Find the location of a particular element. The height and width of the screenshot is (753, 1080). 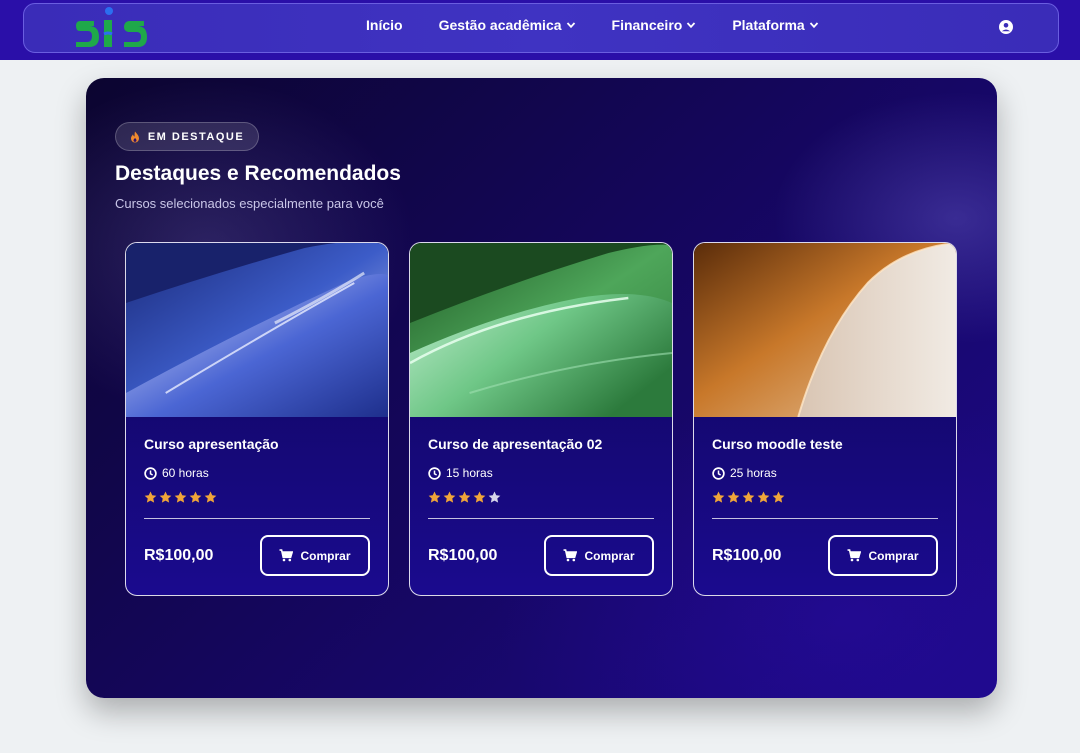

nav-inicio-label: Início is located at coordinates (384, 25).